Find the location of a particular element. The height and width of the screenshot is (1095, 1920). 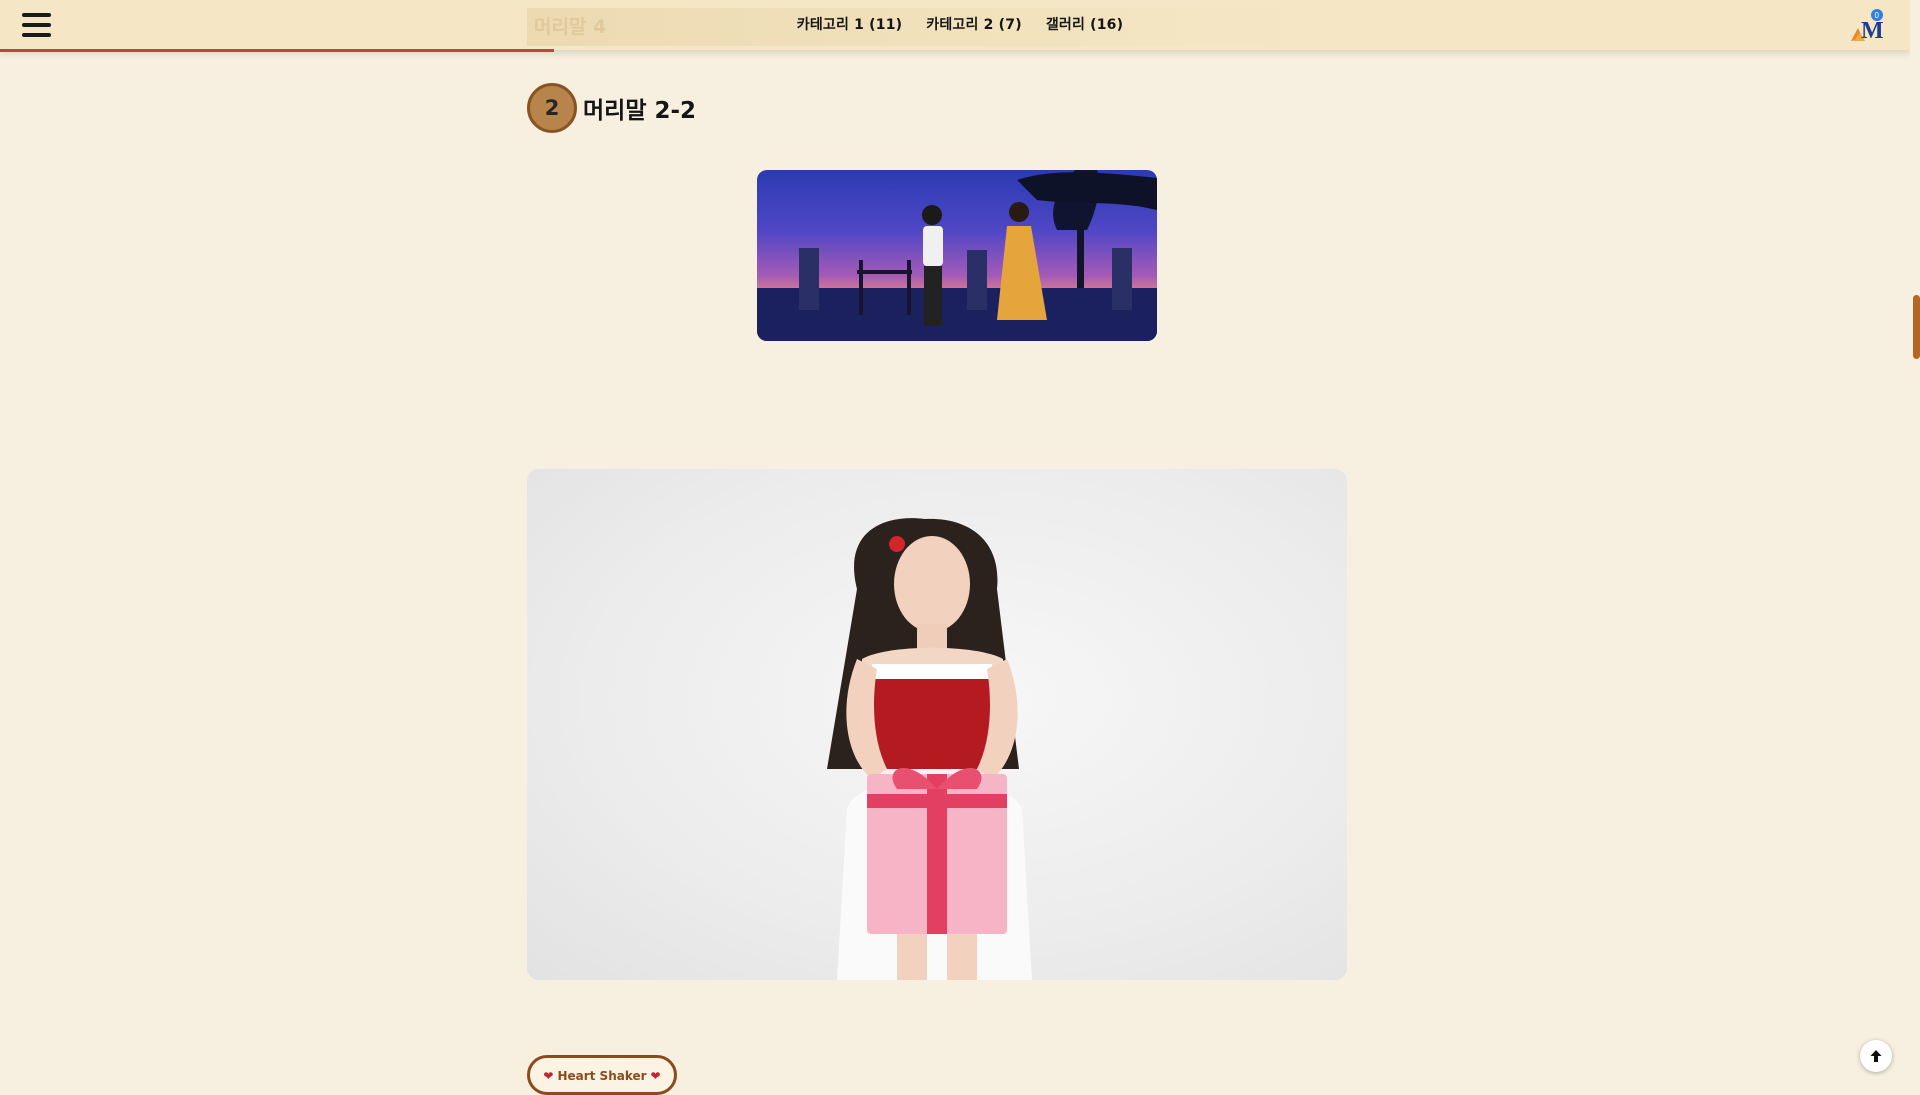

logo-icon: M 0 is located at coordinates (1866, 26).